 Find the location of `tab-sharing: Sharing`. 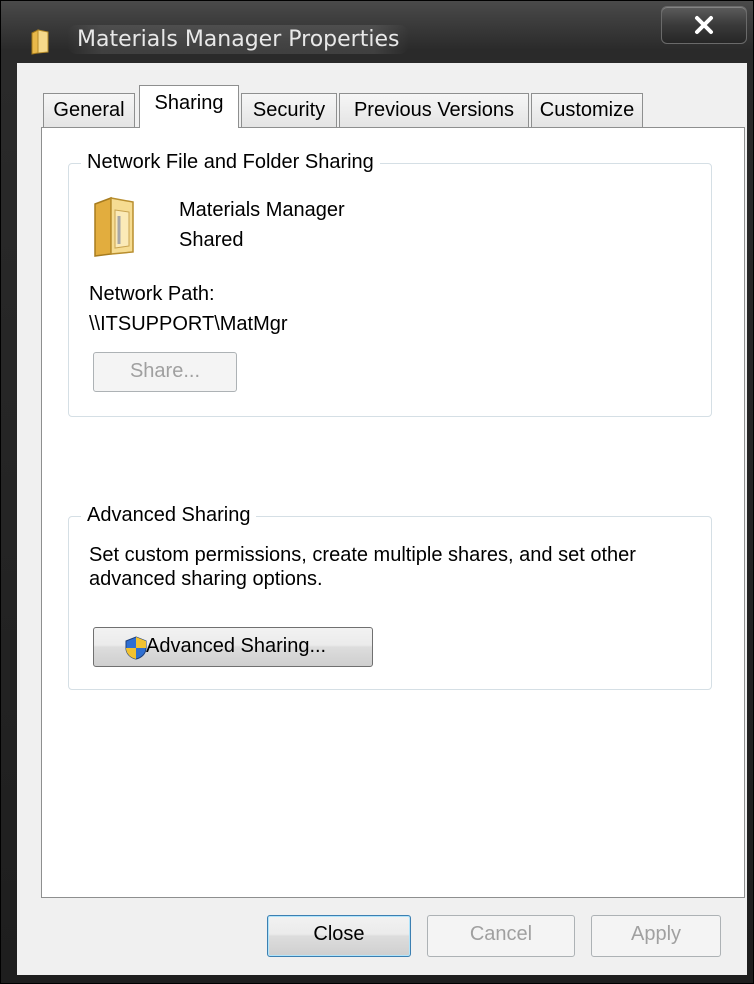

tab-sharing: Sharing is located at coordinates (189, 106).